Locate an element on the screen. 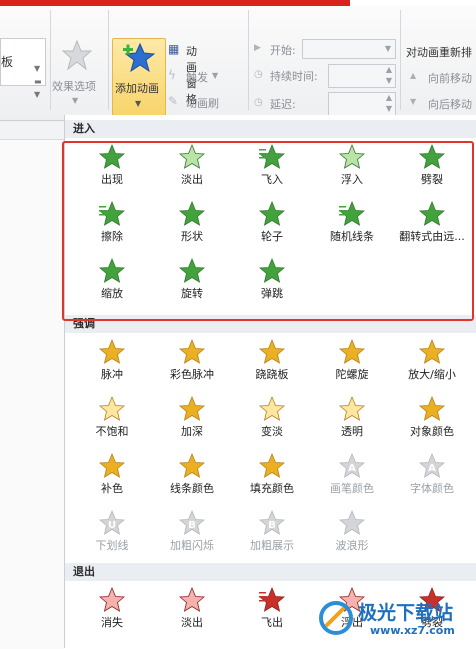  effect-options-button: 效果选项 ▼ is located at coordinates (77, 56).